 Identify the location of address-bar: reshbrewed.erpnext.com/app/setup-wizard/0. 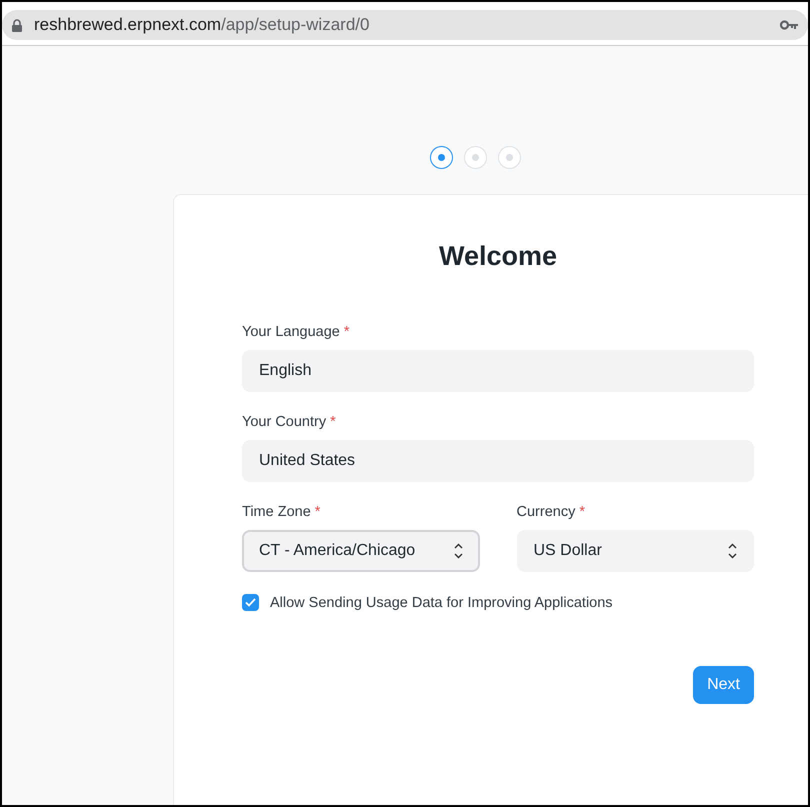
(405, 25).